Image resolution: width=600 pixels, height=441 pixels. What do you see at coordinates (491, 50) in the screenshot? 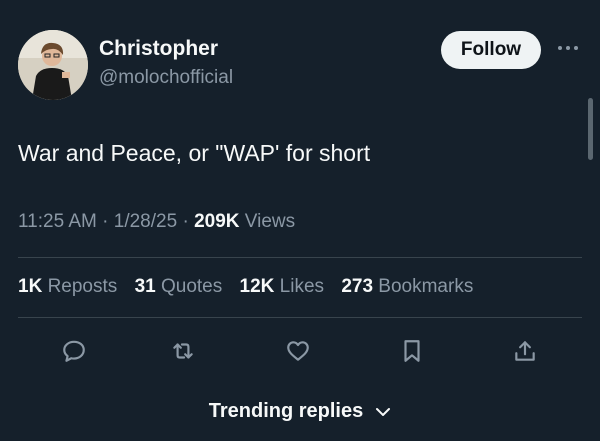
I see `follow-button: Follow` at bounding box center [491, 50].